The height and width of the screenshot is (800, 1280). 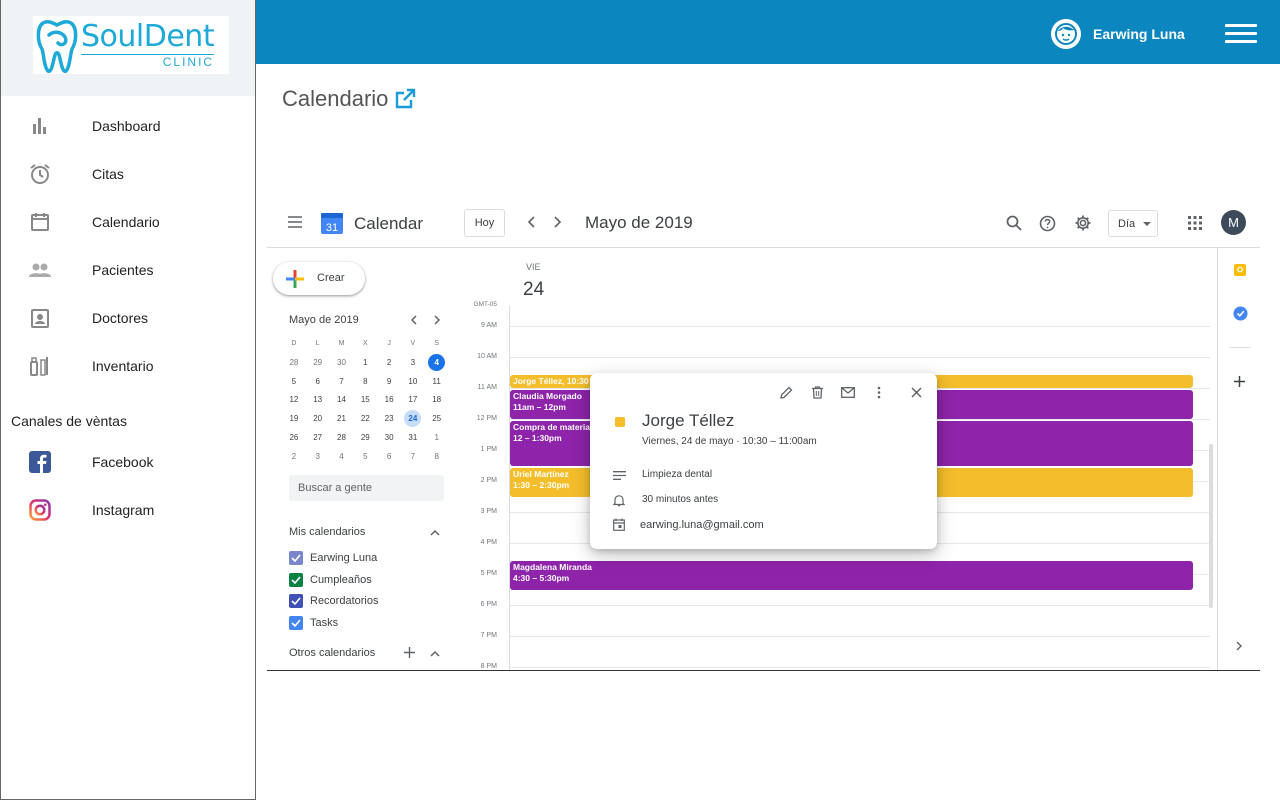 What do you see at coordinates (487, 387) in the screenshot?
I see `hour-label: 11 AM` at bounding box center [487, 387].